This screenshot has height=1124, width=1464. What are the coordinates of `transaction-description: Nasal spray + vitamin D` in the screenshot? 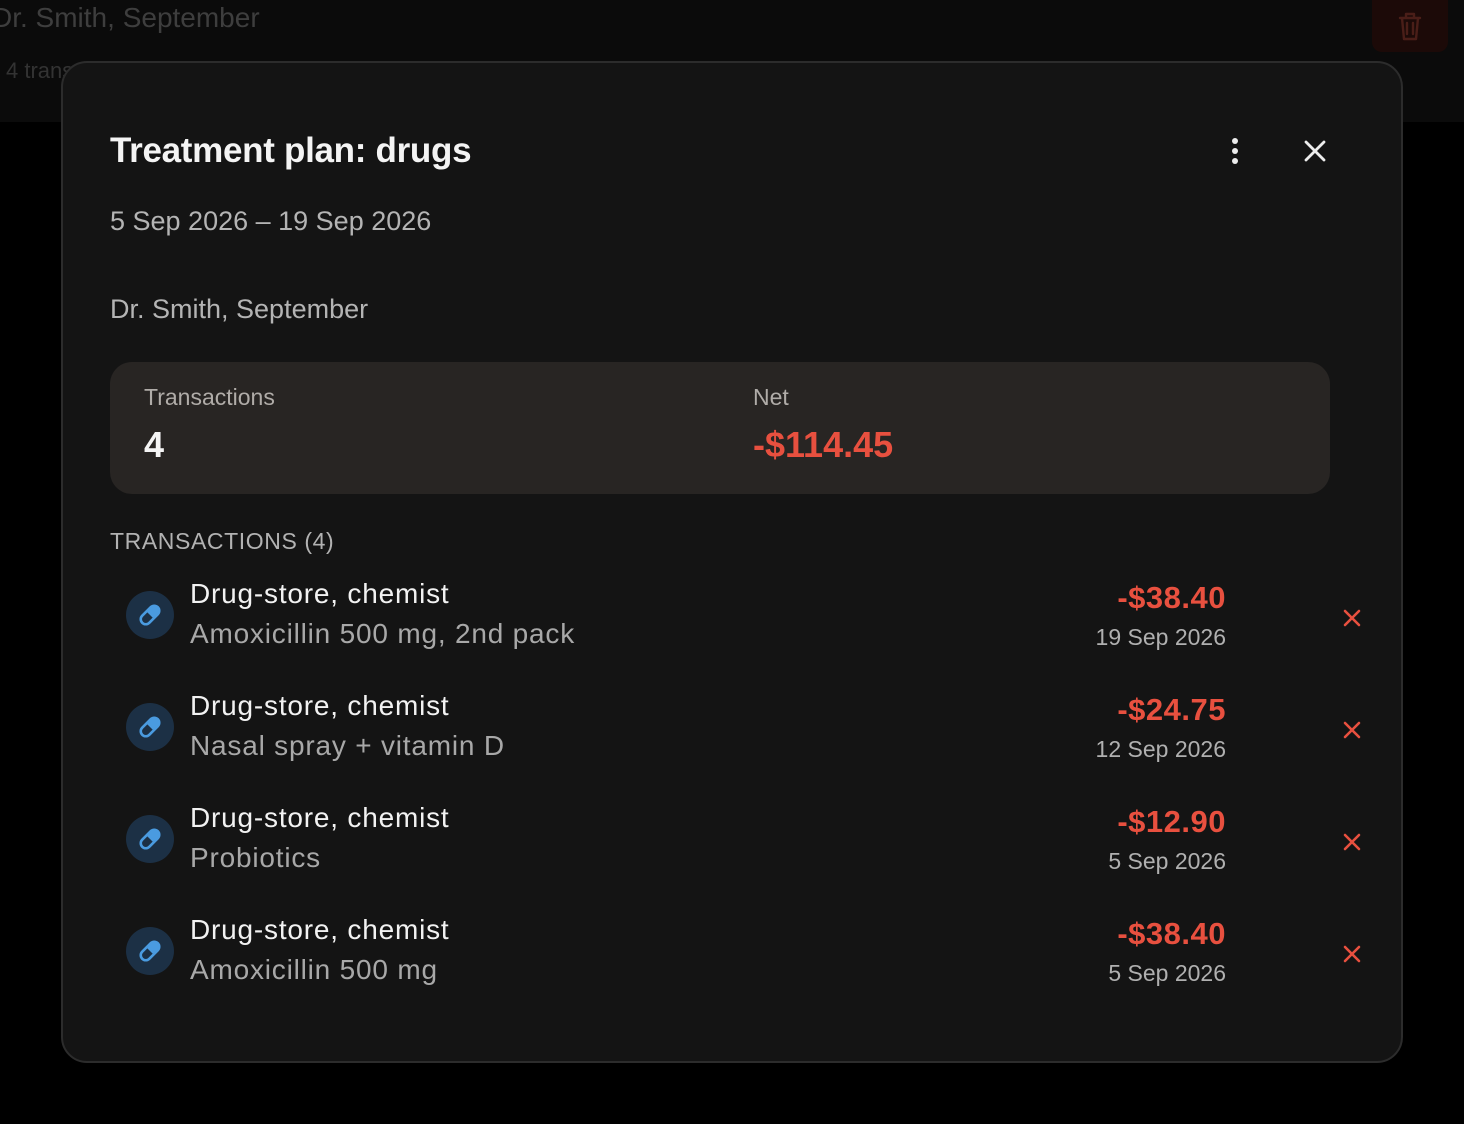 It's located at (347, 745).